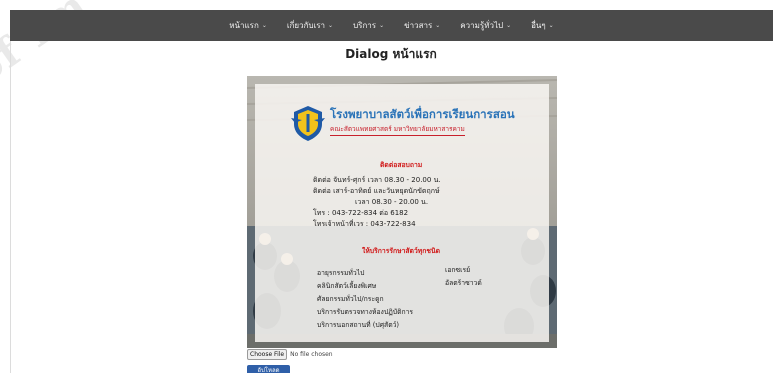 This screenshot has height=373, width=782. I want to click on service-item: บริการรับตรวจทางห้องปฏิบัติการ, so click(365, 312).